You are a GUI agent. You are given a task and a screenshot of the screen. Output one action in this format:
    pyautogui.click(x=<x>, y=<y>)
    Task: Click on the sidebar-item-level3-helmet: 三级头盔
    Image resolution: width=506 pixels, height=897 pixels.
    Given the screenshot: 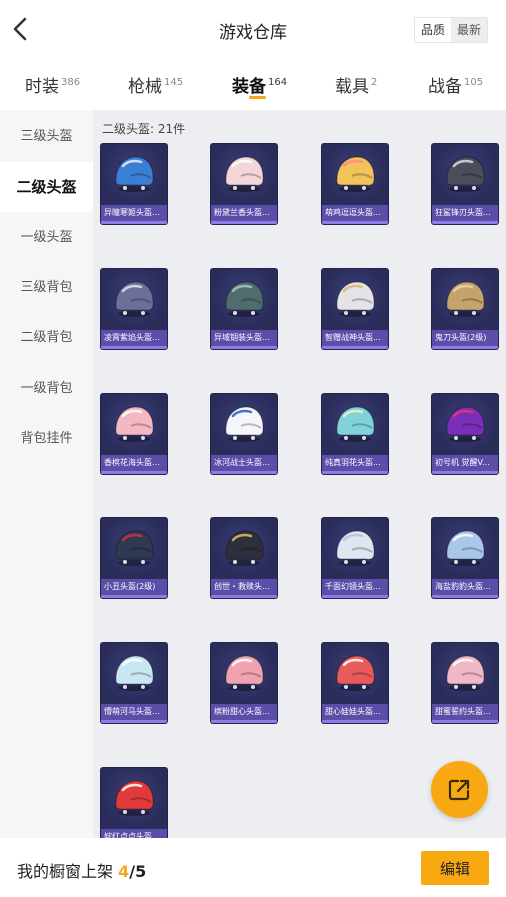 What is the action you would take?
    pyautogui.click(x=46, y=137)
    